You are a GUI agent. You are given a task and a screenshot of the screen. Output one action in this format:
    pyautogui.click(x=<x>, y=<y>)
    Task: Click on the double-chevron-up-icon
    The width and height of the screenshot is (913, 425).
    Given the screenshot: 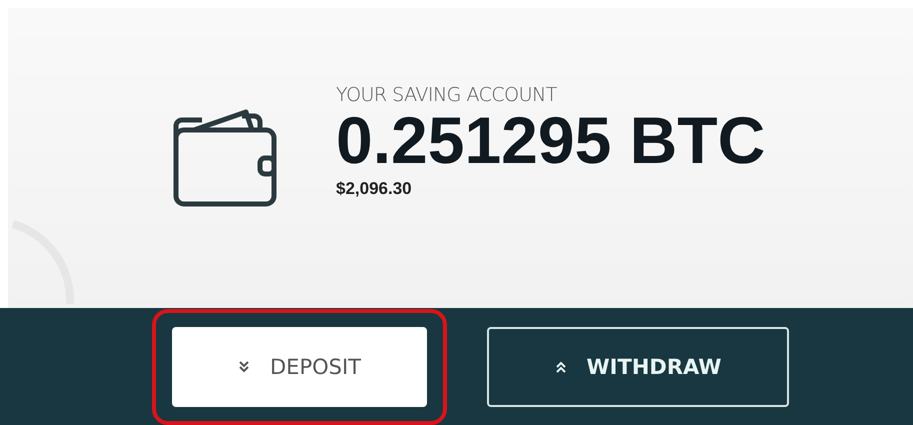 What is the action you would take?
    pyautogui.click(x=560, y=366)
    